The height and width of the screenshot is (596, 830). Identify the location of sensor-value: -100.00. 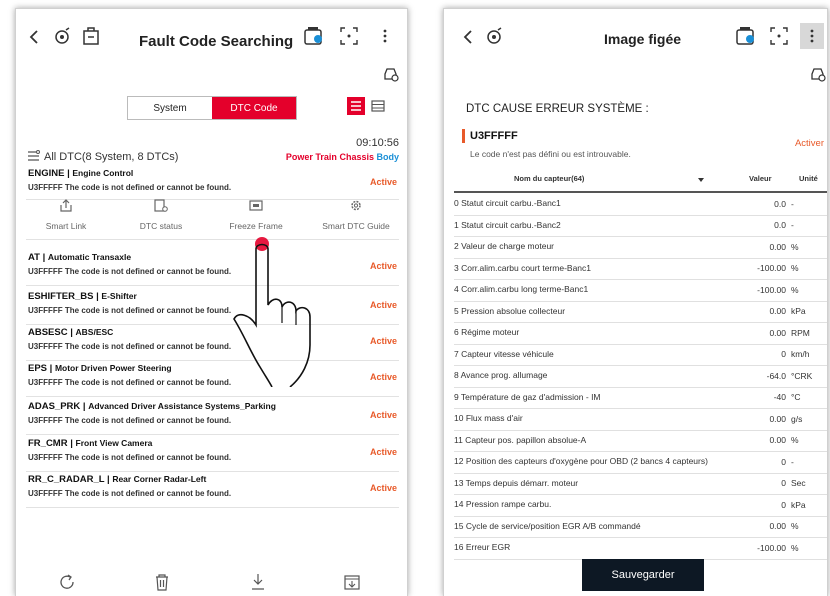
(771, 268).